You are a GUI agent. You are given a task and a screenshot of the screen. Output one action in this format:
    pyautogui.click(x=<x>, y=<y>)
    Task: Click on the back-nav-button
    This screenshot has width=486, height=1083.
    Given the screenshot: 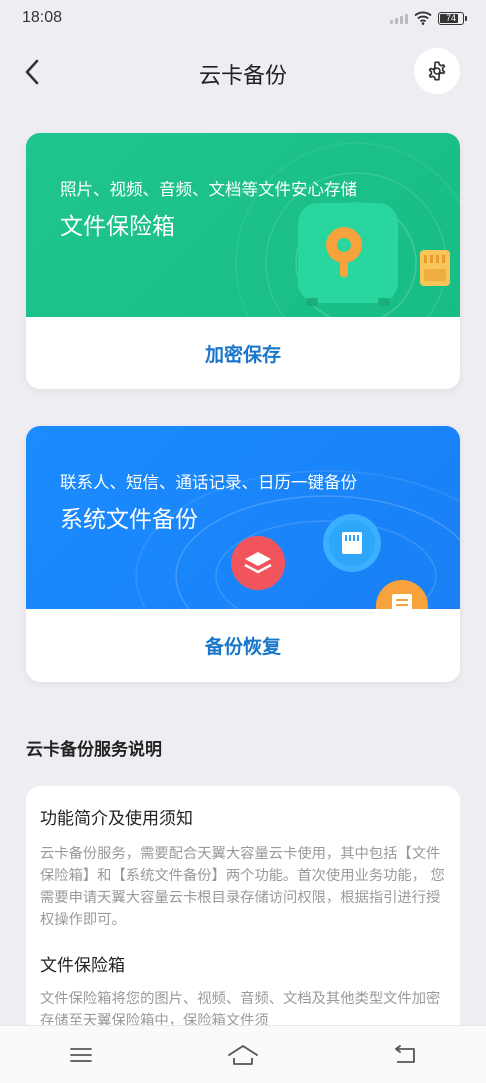 What is the action you would take?
    pyautogui.click(x=405, y=1055)
    